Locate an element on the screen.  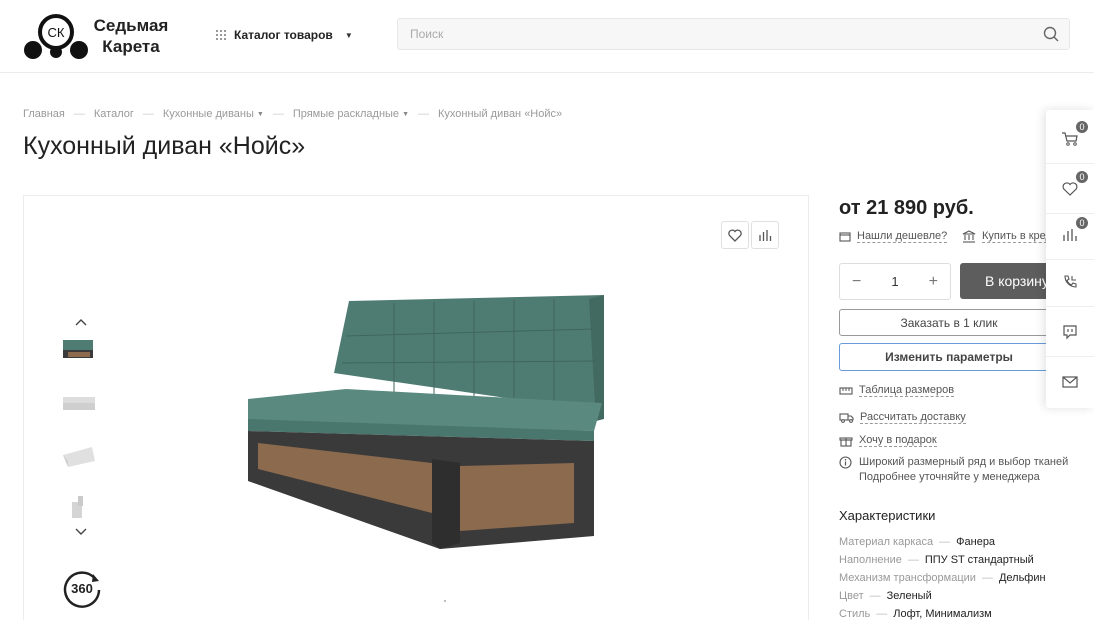
quantity-stepper: − 1 + is located at coordinates (895, 281).